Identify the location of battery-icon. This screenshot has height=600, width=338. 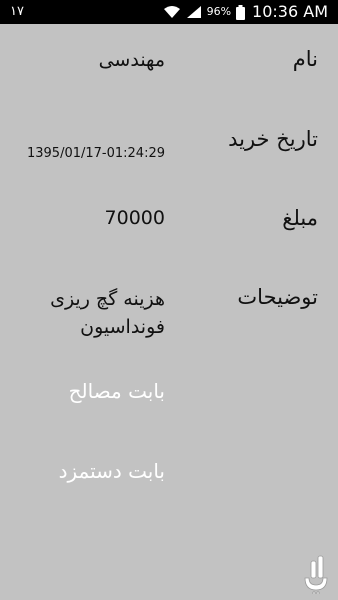
(241, 12).